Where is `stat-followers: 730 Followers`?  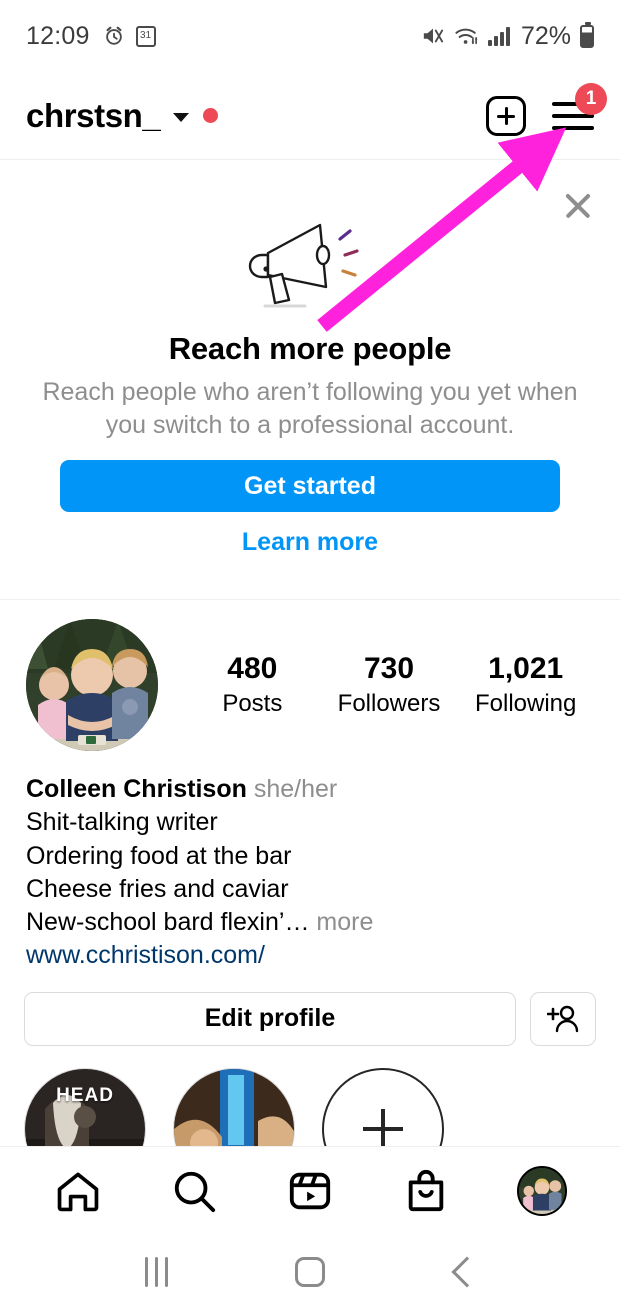
stat-followers: 730 Followers is located at coordinates (389, 685).